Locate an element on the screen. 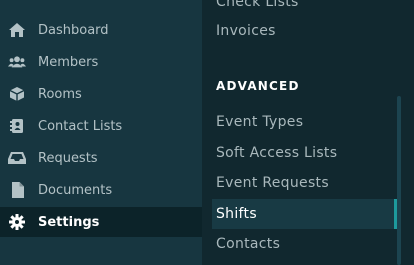  sidebar-item-label: Contact Lists is located at coordinates (80, 126).